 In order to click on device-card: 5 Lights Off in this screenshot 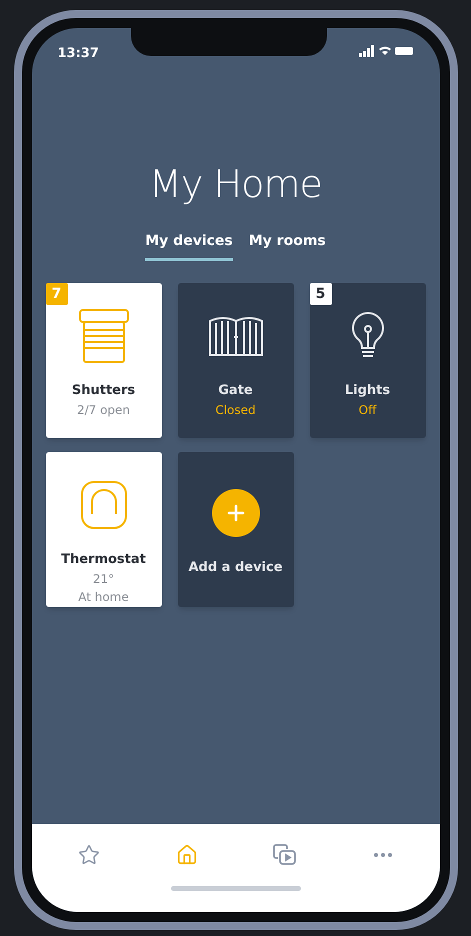, I will do `click(368, 360)`.